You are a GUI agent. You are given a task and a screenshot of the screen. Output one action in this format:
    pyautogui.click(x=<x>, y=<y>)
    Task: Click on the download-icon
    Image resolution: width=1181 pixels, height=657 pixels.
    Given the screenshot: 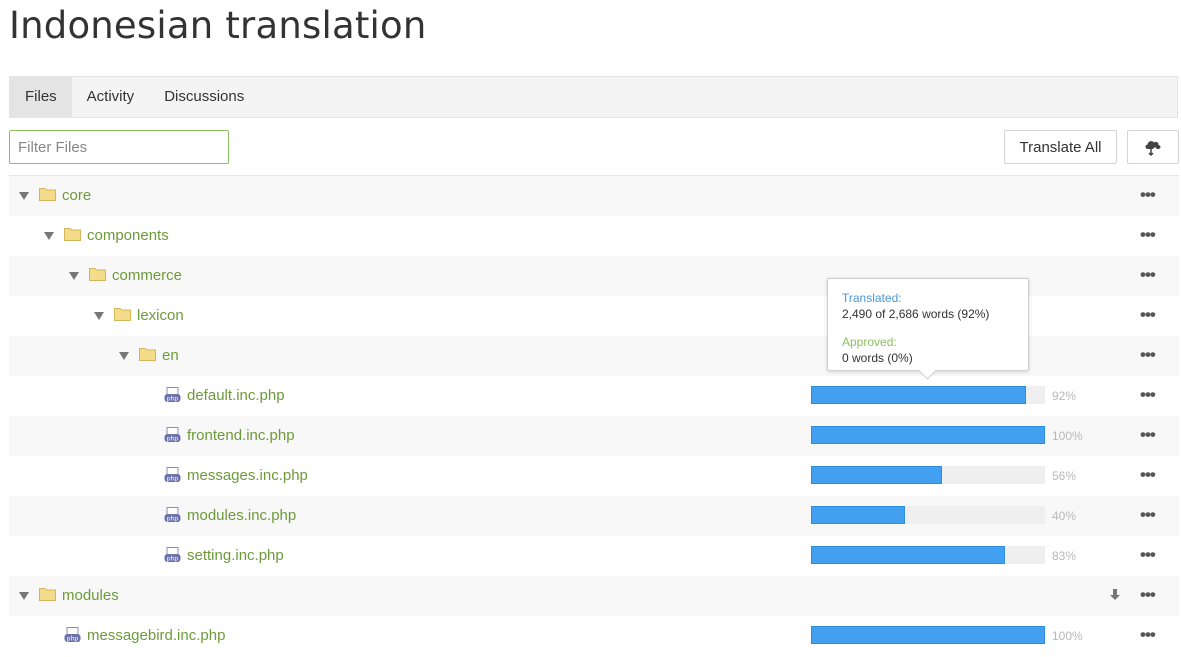 What is the action you would take?
    pyautogui.click(x=1115, y=595)
    